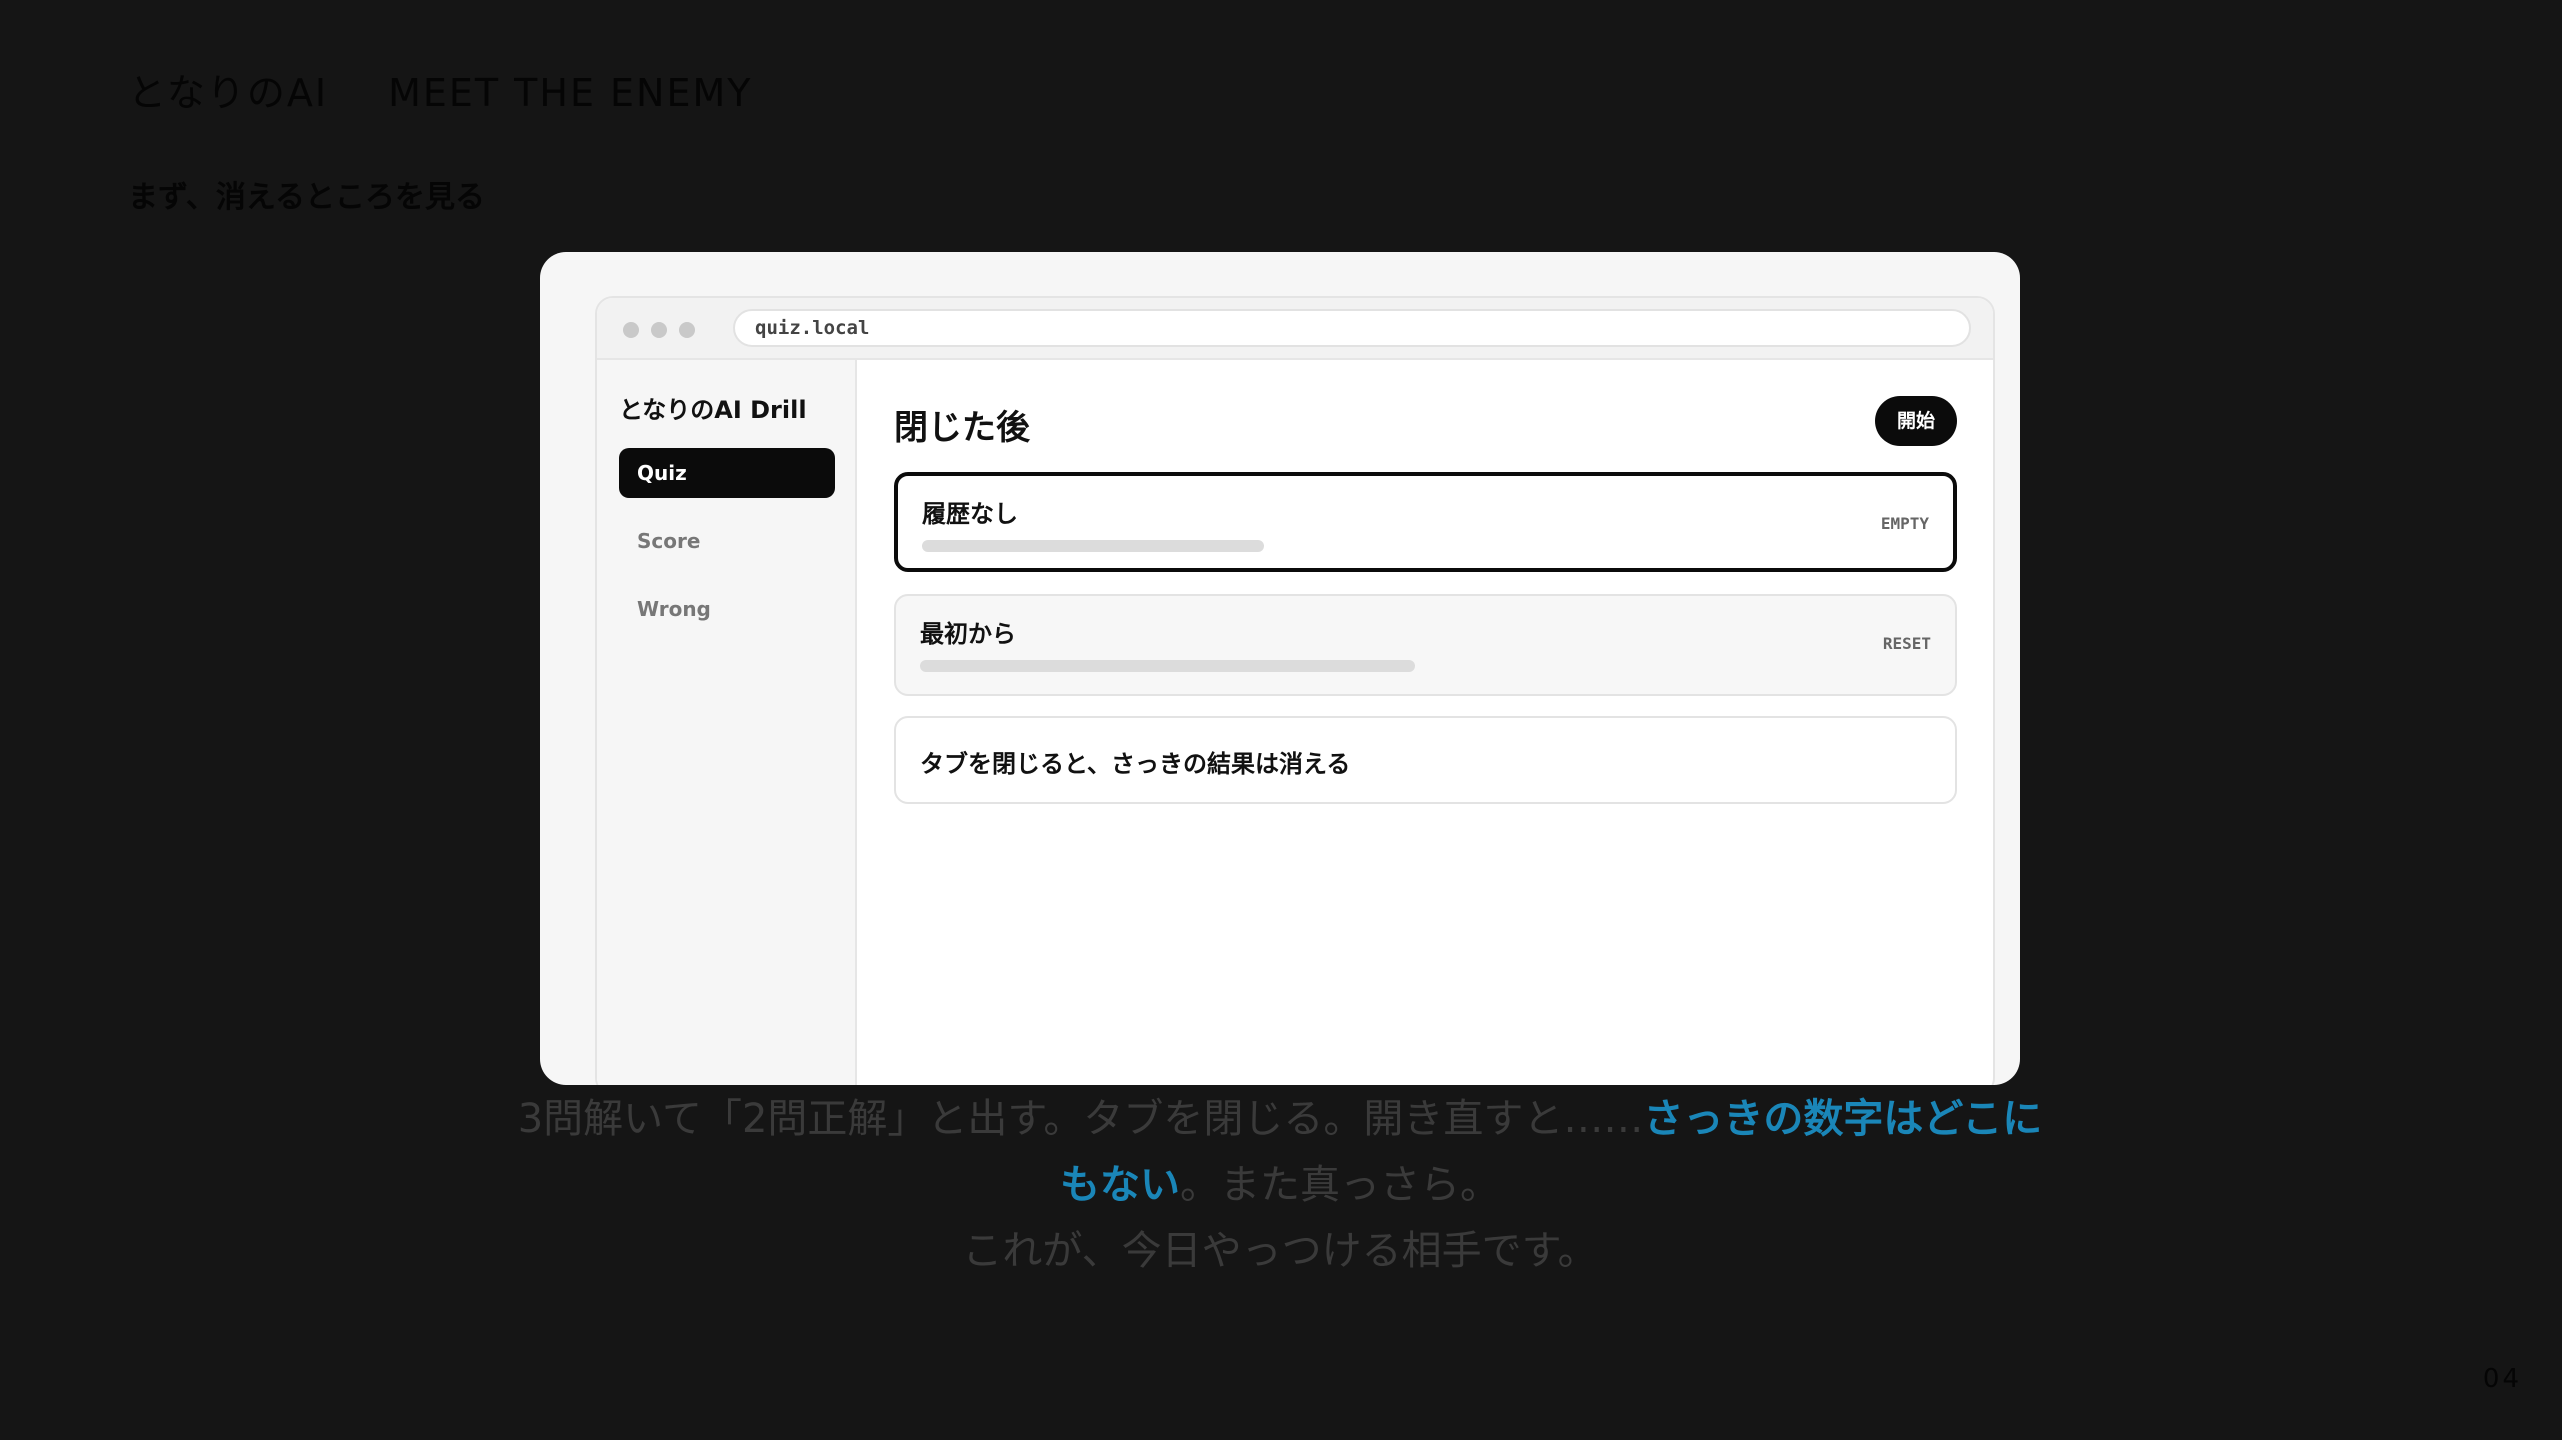 The image size is (2562, 1440). I want to click on item-label: タブを閉じると、さっきの結果は消える, so click(1135, 764).